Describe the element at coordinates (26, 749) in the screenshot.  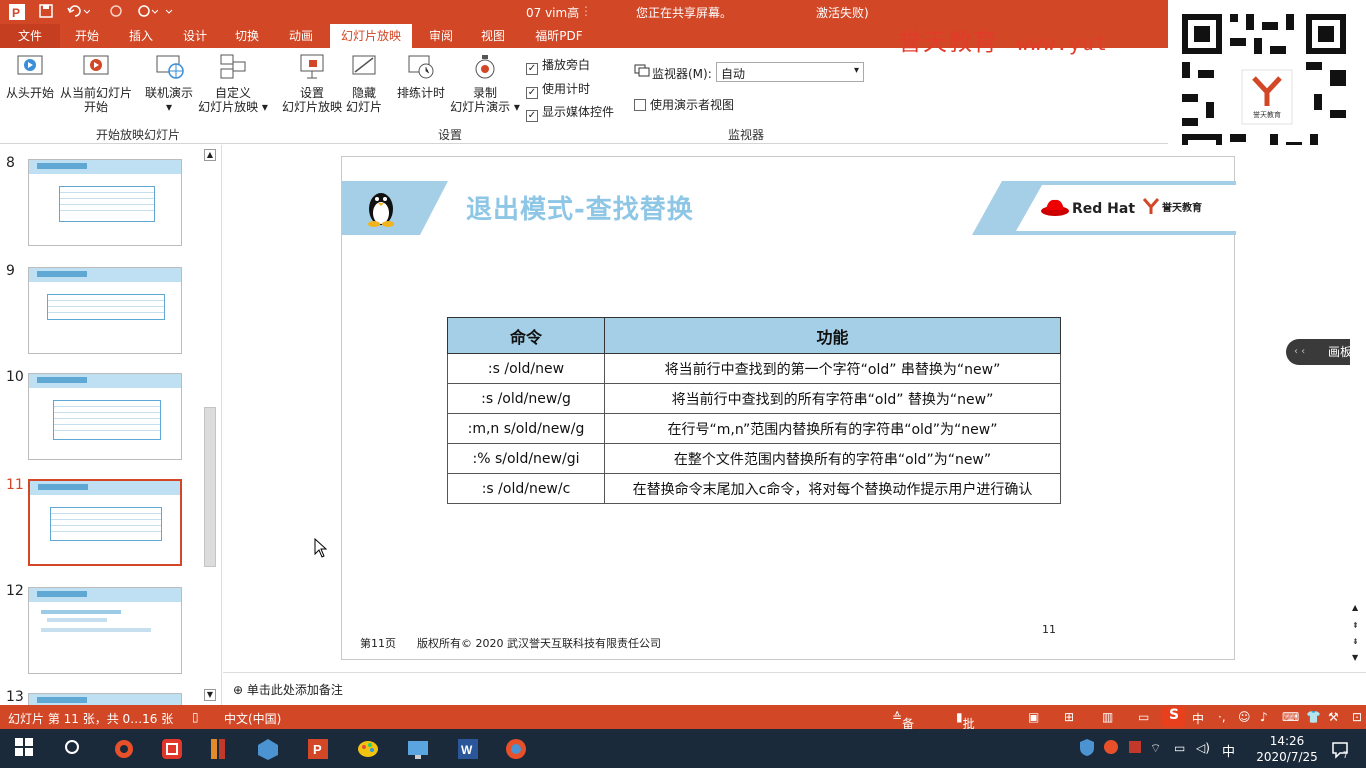
I see `windows-start-icon` at that location.